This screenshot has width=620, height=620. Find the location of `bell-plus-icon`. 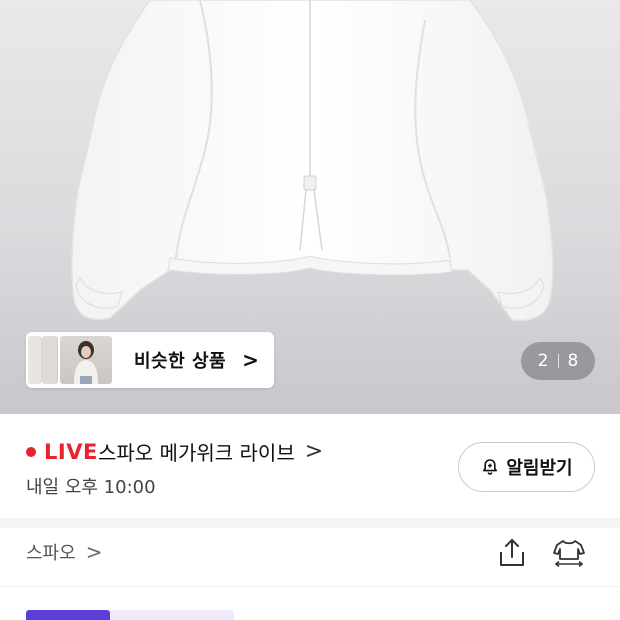

bell-plus-icon is located at coordinates (490, 467).